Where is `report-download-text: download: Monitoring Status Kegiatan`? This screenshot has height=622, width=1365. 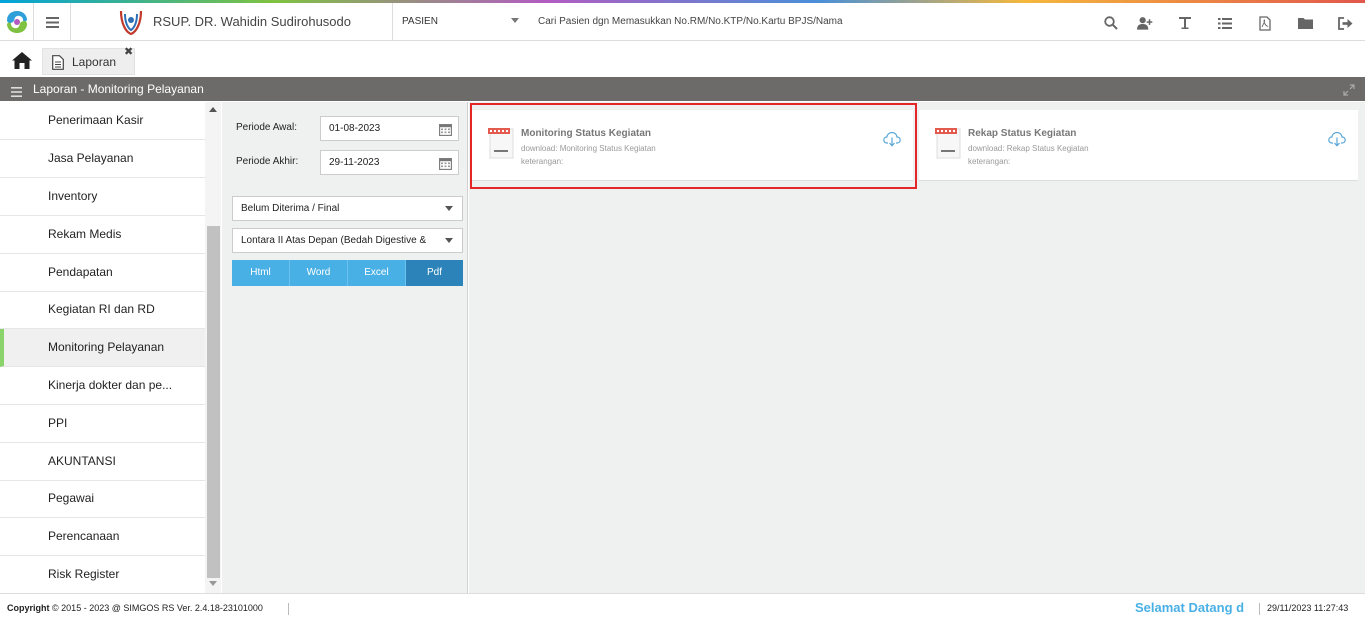
report-download-text: download: Monitoring Status Kegiatan is located at coordinates (588, 148).